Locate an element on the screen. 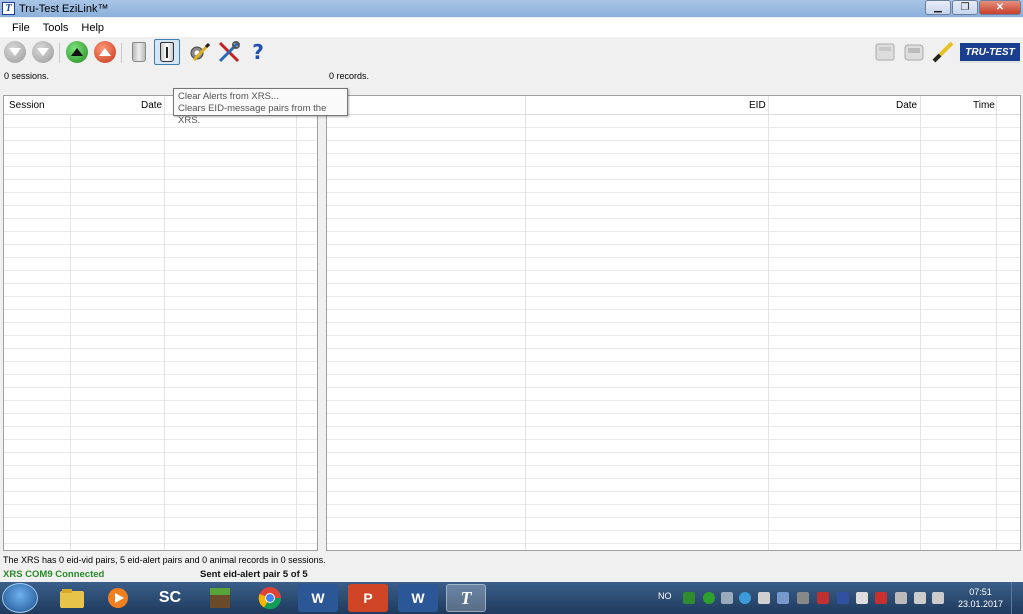  minimize-button: ▁ is located at coordinates (938, 7).